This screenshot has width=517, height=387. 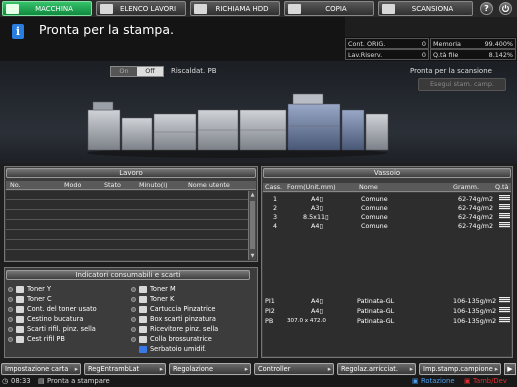 I want to click on button-label: Regolazione, so click(x=193, y=369).